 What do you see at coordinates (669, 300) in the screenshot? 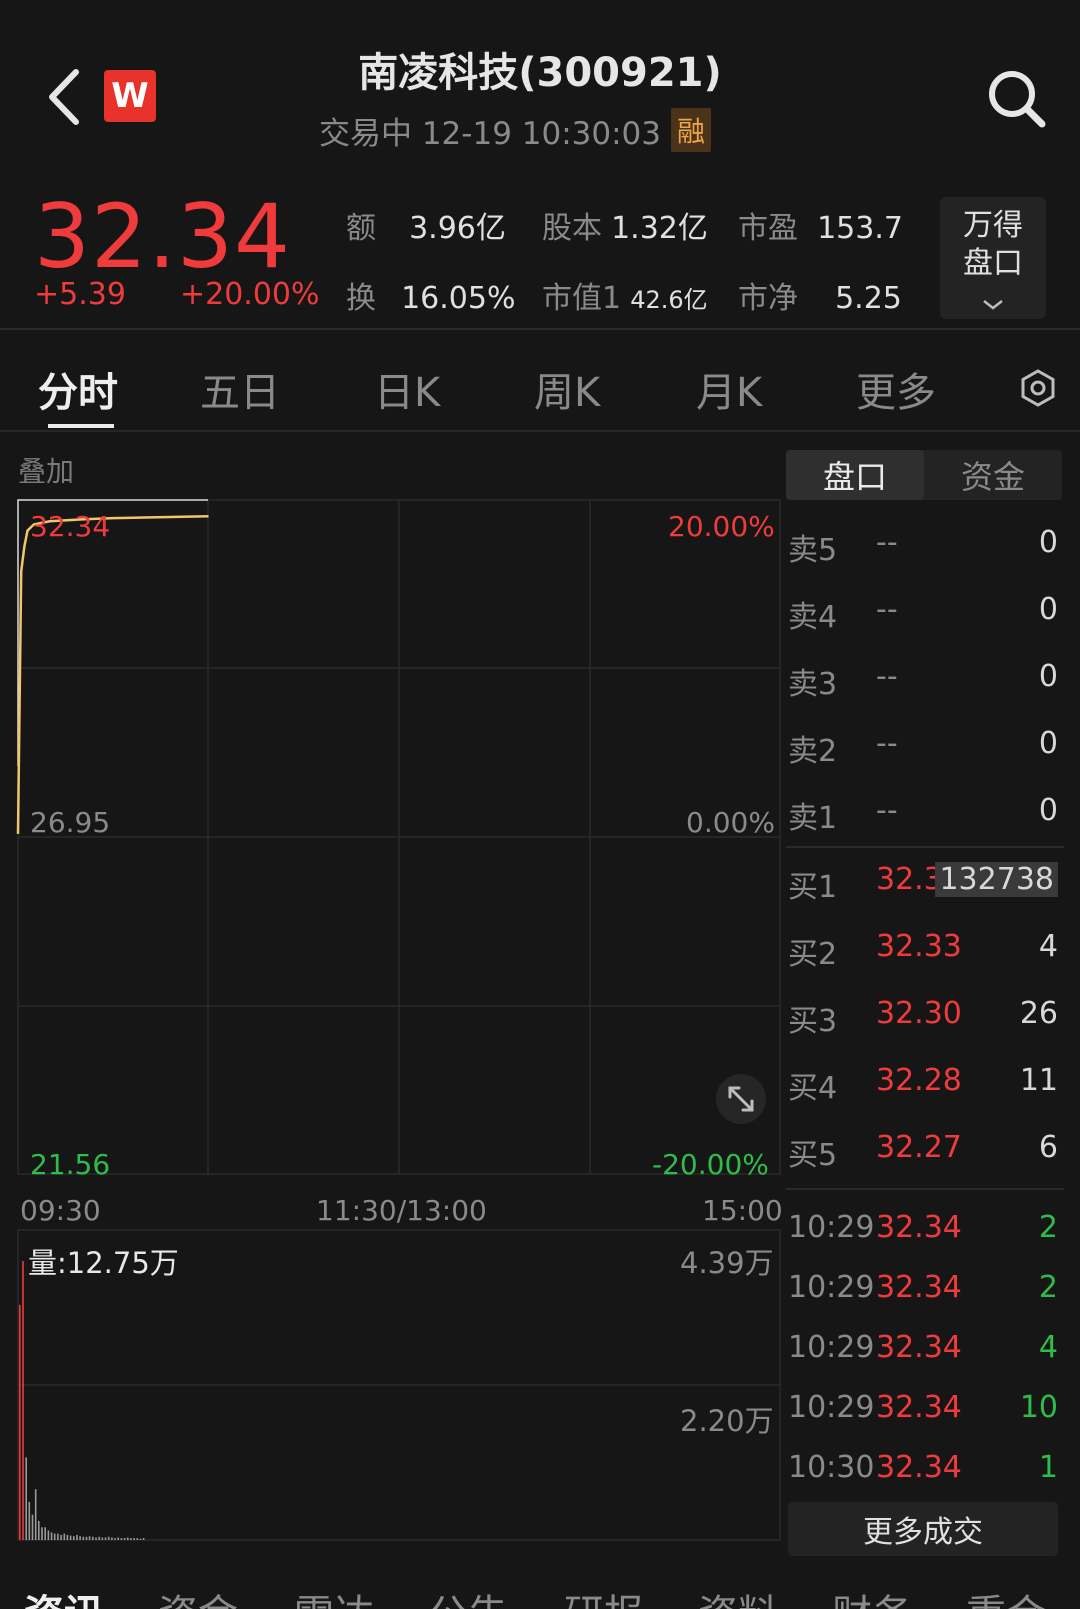
I see `stat-value: 42.6亿` at bounding box center [669, 300].